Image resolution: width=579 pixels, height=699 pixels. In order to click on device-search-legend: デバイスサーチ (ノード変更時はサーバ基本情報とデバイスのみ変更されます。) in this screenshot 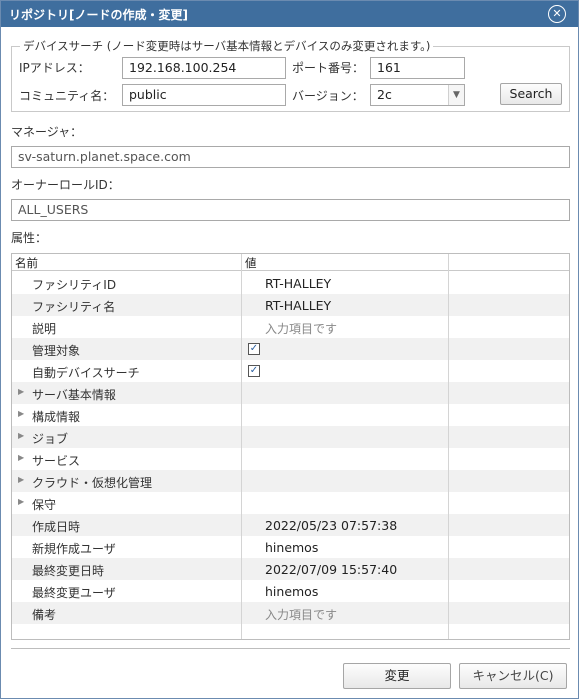, I will do `click(227, 46)`.